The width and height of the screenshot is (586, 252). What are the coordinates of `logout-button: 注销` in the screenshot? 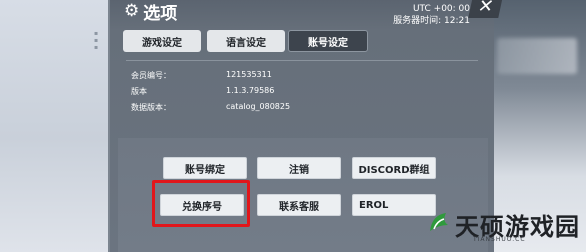 It's located at (299, 168).